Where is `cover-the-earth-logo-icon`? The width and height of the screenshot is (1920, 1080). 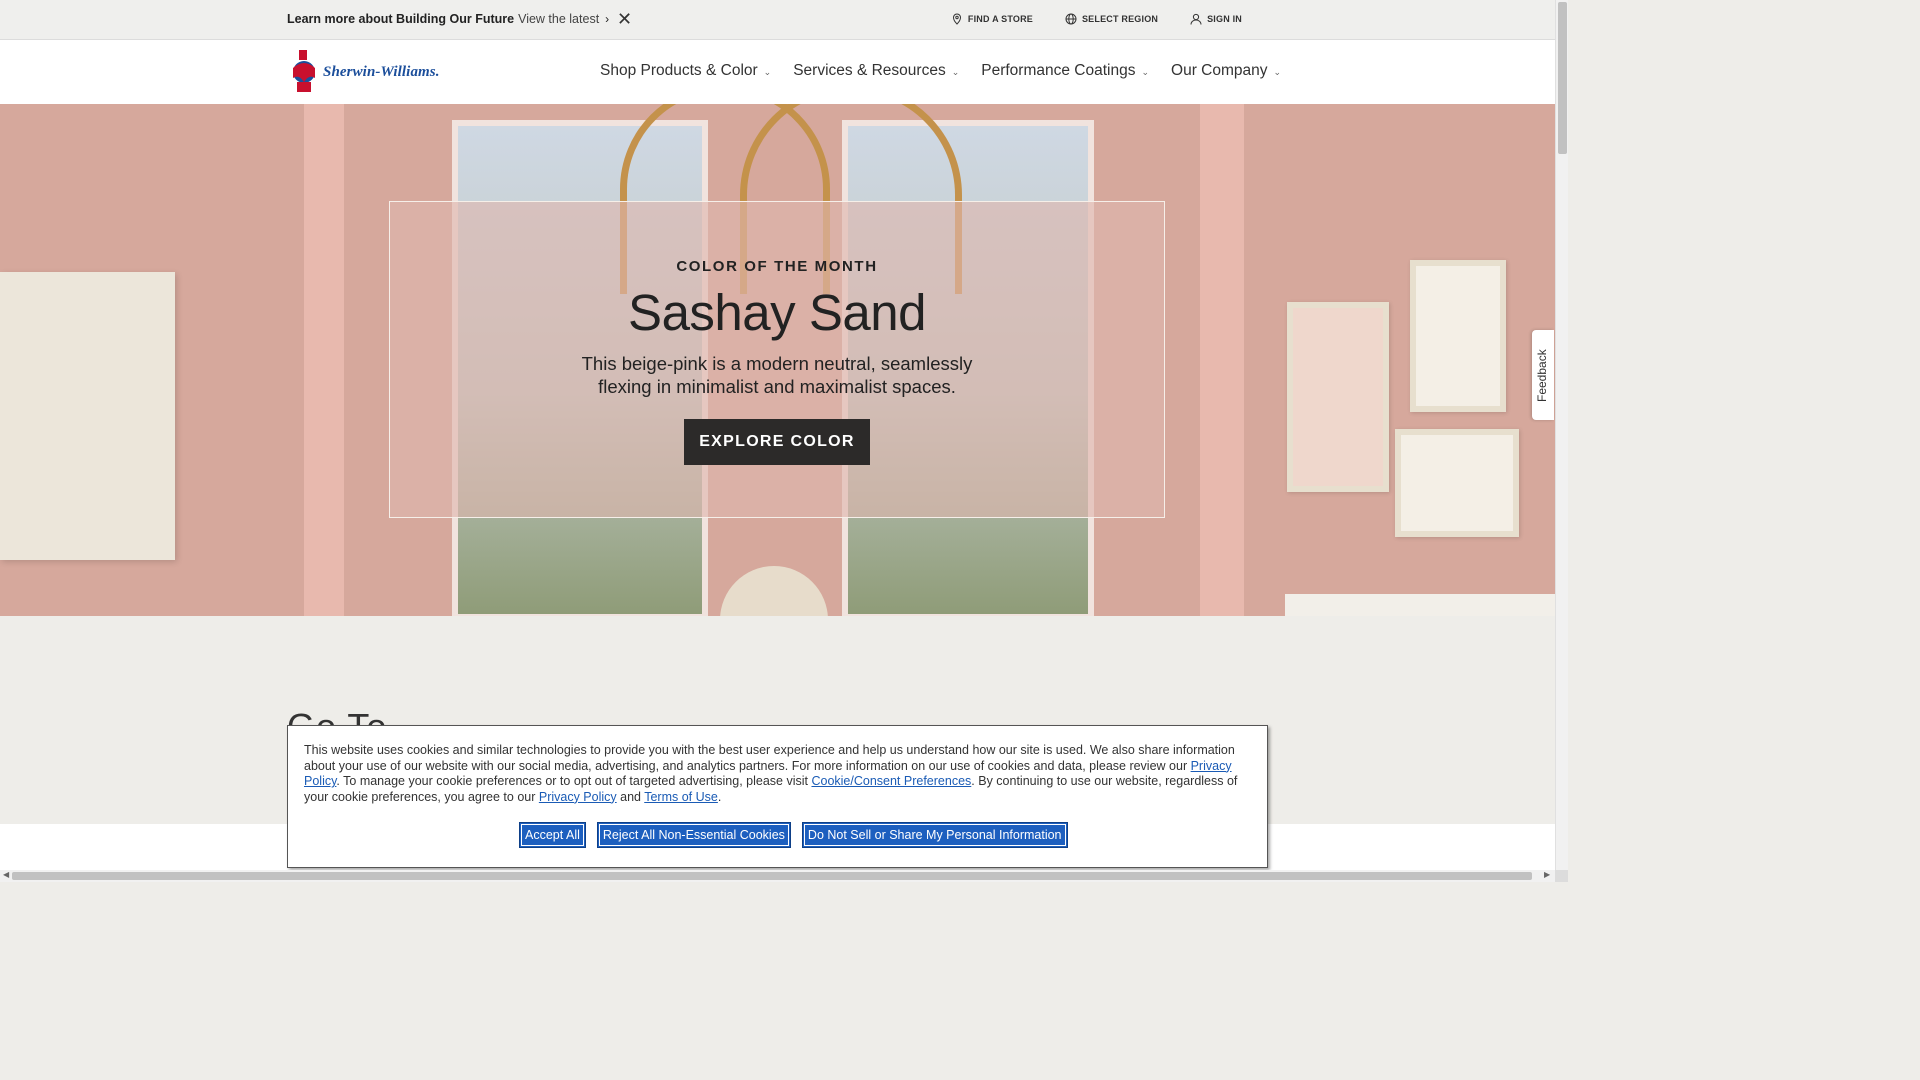 cover-the-earth-logo-icon is located at coordinates (304, 71).